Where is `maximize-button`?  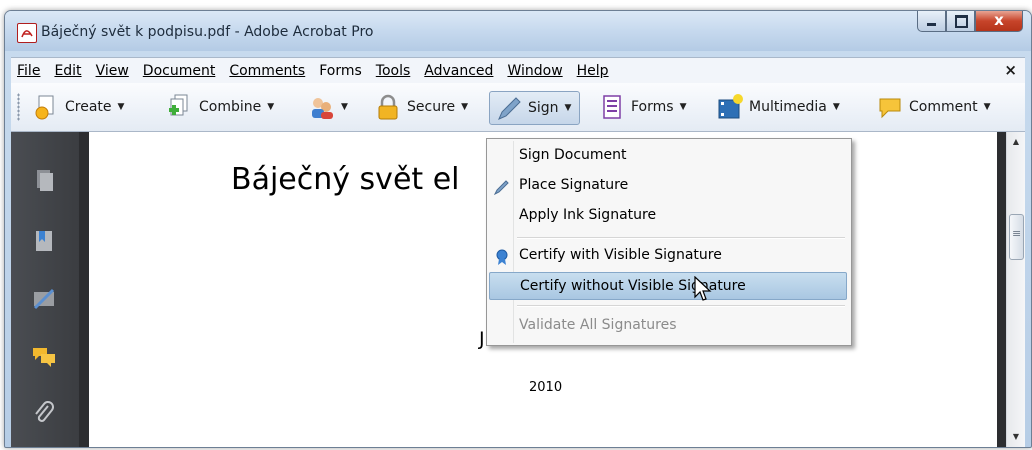
maximize-button is located at coordinates (960, 21).